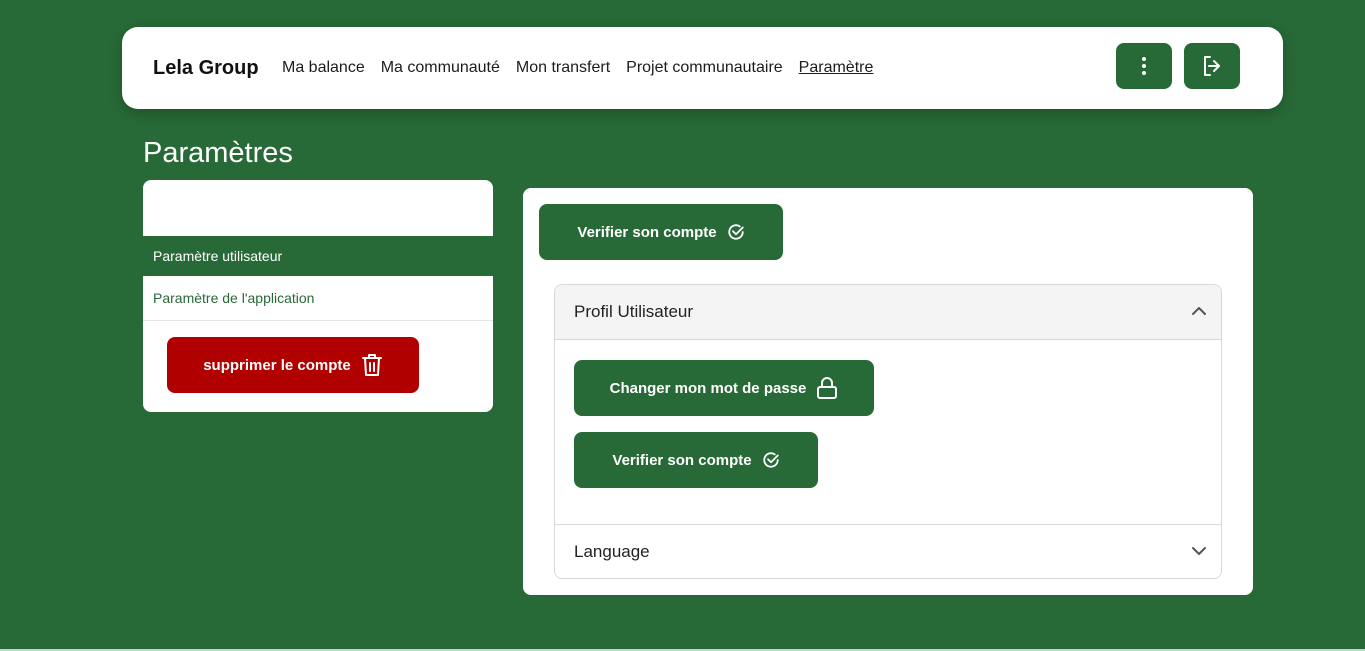  Describe the element at coordinates (218, 153) in the screenshot. I see `page-title: Paramètres` at that location.